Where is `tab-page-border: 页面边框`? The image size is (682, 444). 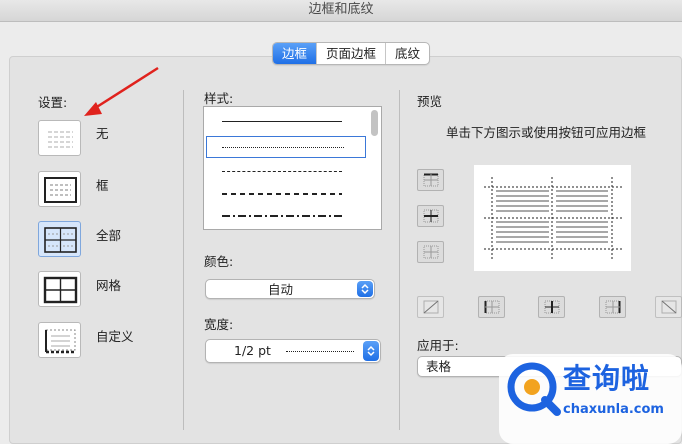
tab-page-border: 页面边框 is located at coordinates (352, 53).